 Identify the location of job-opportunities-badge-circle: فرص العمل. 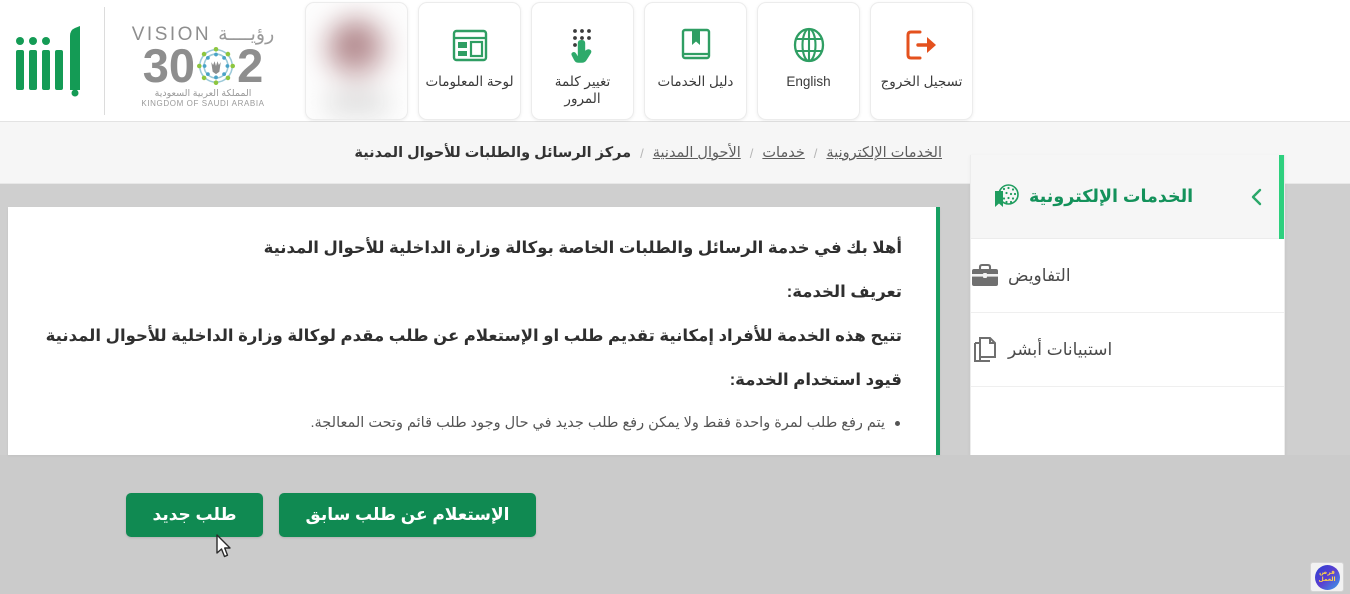
(1327, 577).